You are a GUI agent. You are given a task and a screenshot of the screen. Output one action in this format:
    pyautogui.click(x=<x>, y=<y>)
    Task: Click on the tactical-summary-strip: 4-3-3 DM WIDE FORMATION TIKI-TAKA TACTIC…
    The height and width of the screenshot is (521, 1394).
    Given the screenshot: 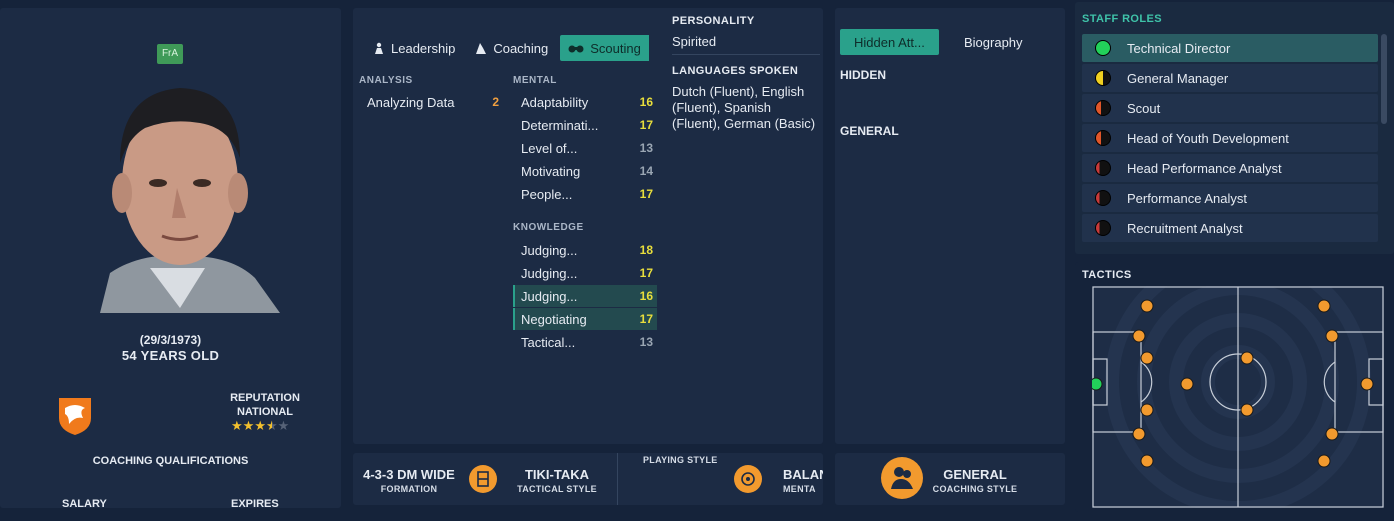 What is the action you would take?
    pyautogui.click(x=588, y=479)
    